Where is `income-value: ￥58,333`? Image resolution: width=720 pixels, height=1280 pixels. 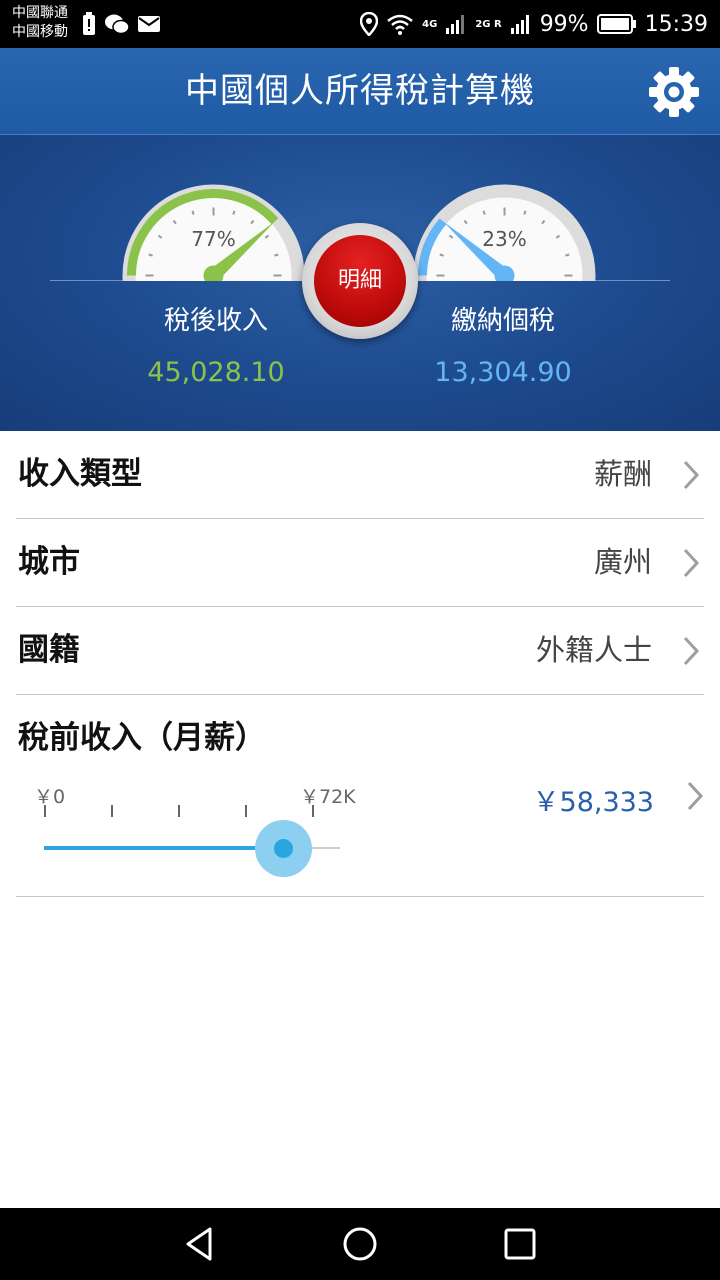
income-value: ￥58,333 is located at coordinates (593, 799).